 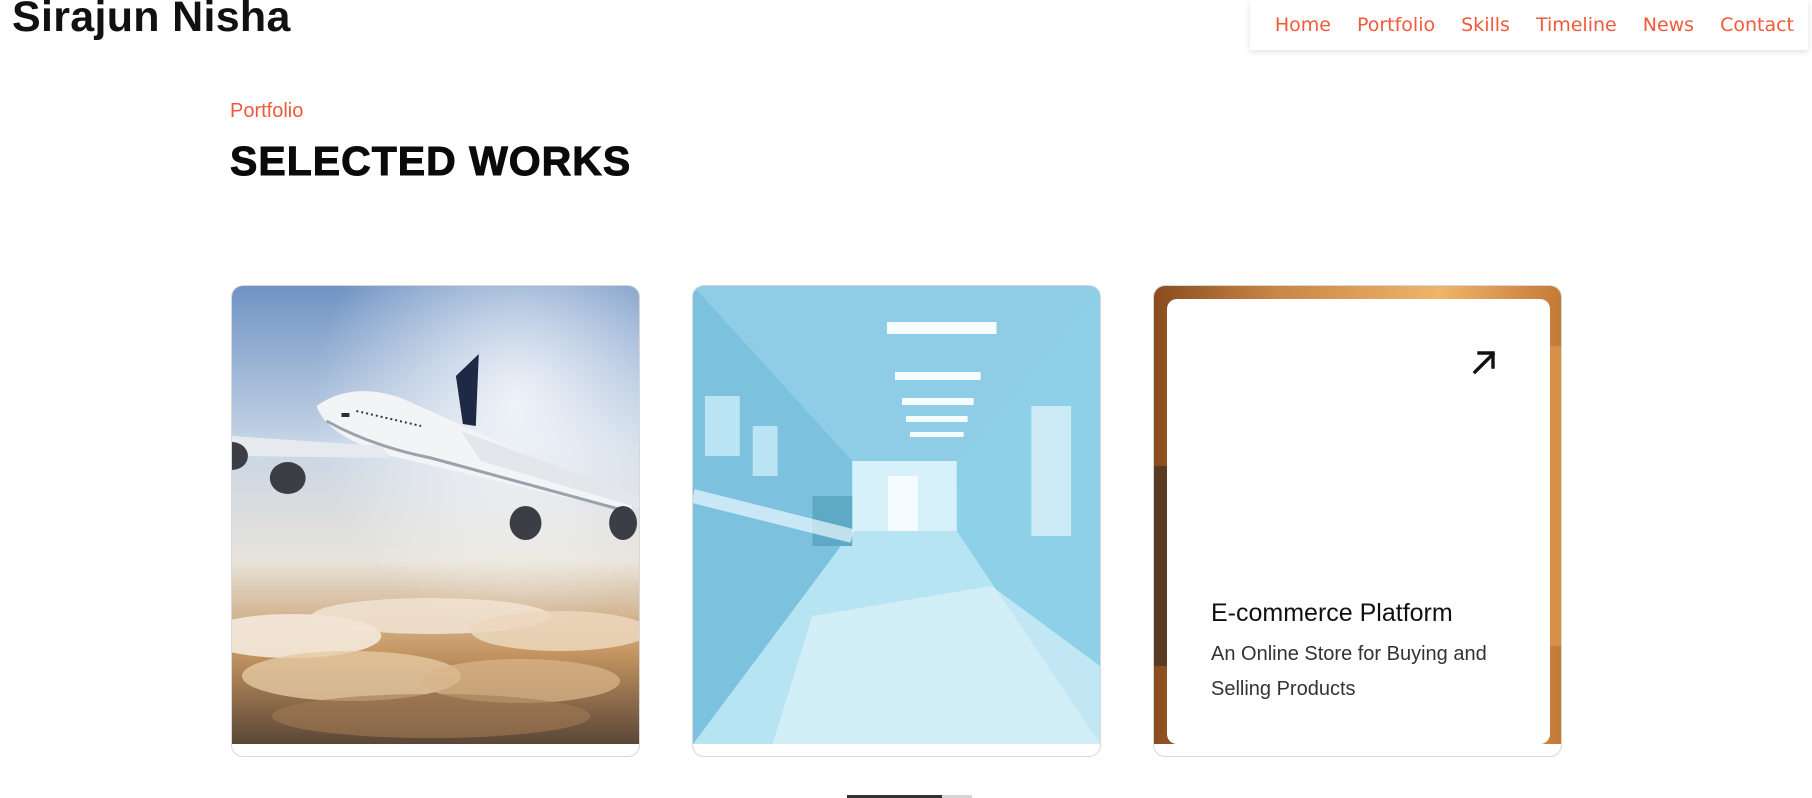 What do you see at coordinates (1668, 25) in the screenshot?
I see `nav-news: News` at bounding box center [1668, 25].